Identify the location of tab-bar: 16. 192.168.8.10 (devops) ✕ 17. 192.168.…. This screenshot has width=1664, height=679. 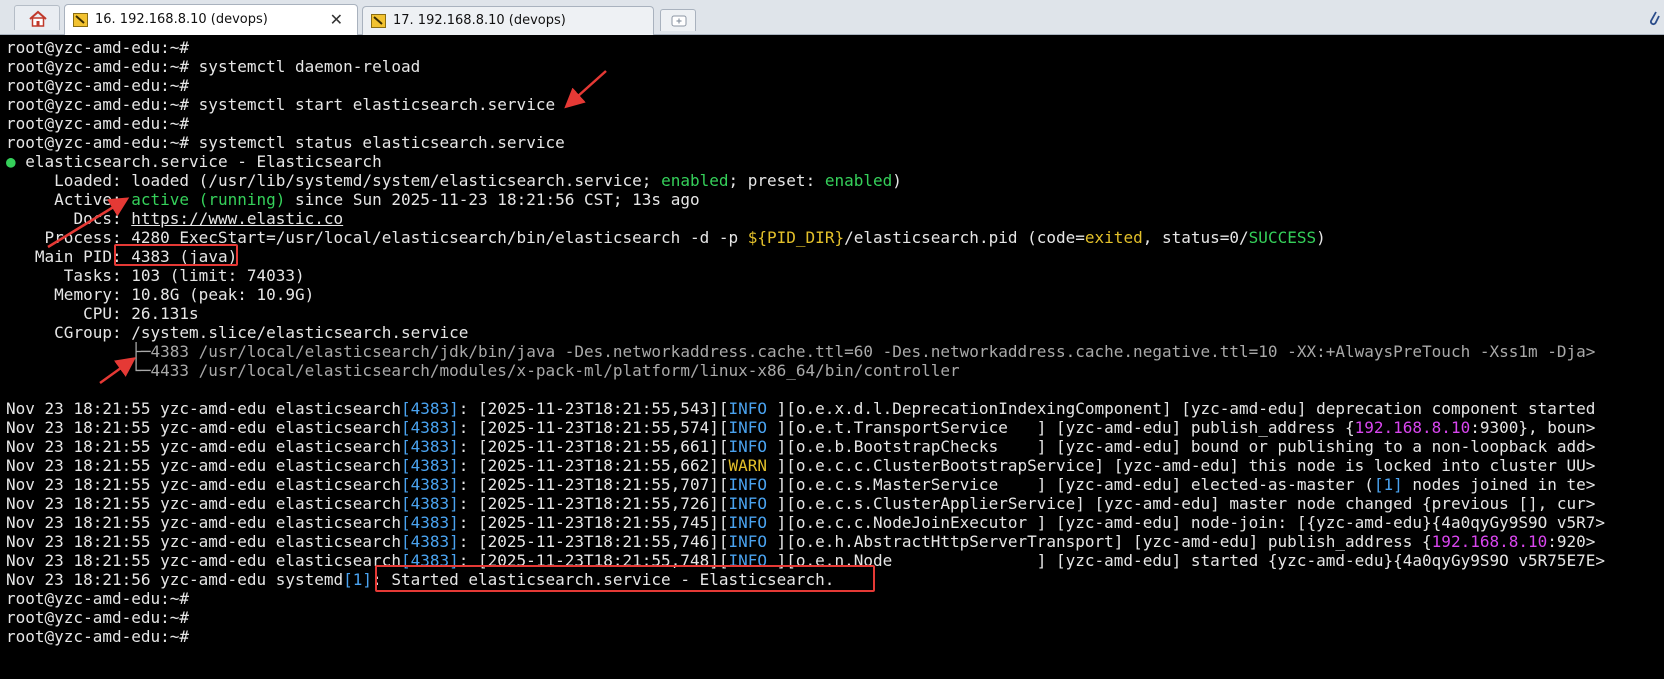
(832, 17).